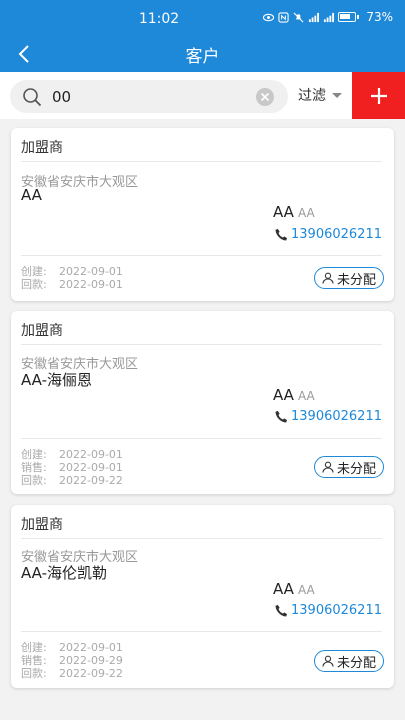  I want to click on search-input, so click(147, 96).